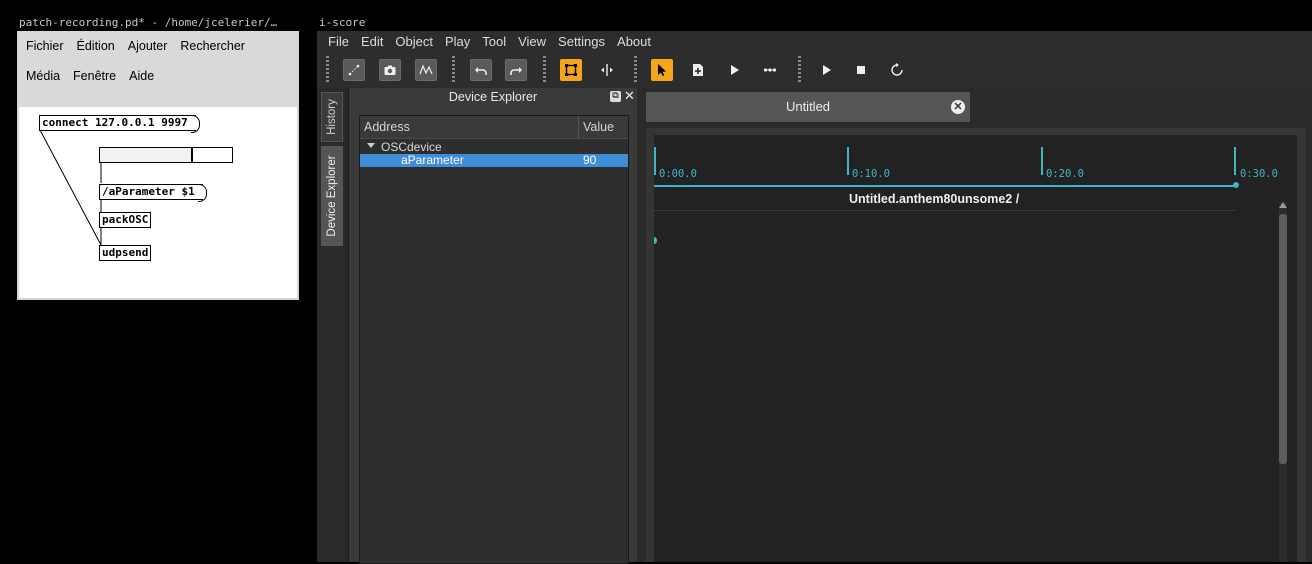  Describe the element at coordinates (979, 107) in the screenshot. I see `document-tabbar: Untitled ✕` at that location.